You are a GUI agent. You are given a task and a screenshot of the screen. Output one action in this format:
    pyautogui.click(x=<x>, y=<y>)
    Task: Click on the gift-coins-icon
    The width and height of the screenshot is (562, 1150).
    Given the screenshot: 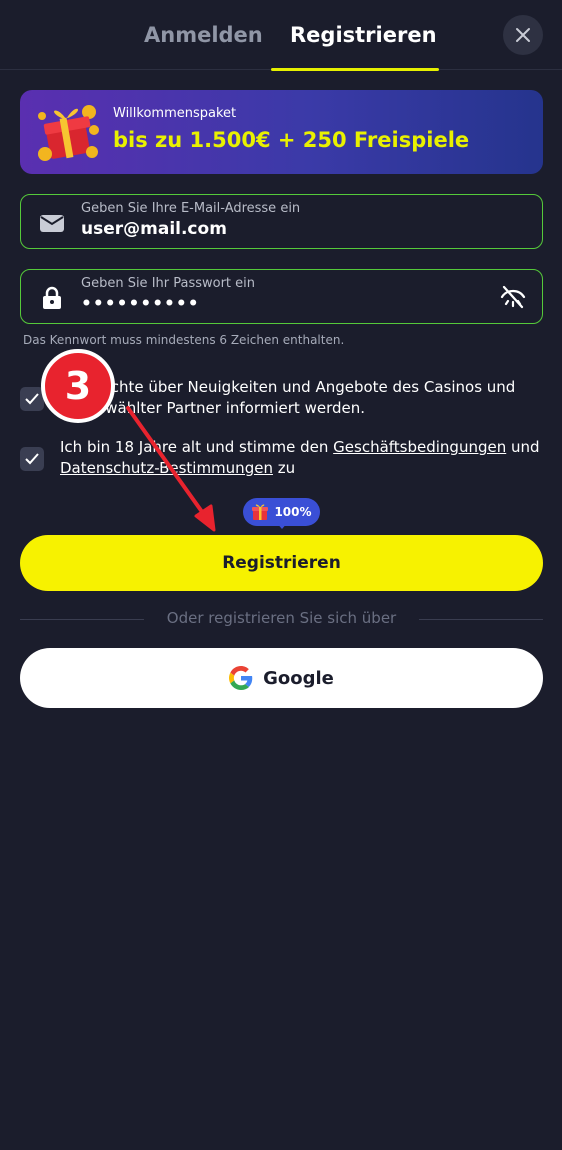 What is the action you would take?
    pyautogui.click(x=68, y=133)
    